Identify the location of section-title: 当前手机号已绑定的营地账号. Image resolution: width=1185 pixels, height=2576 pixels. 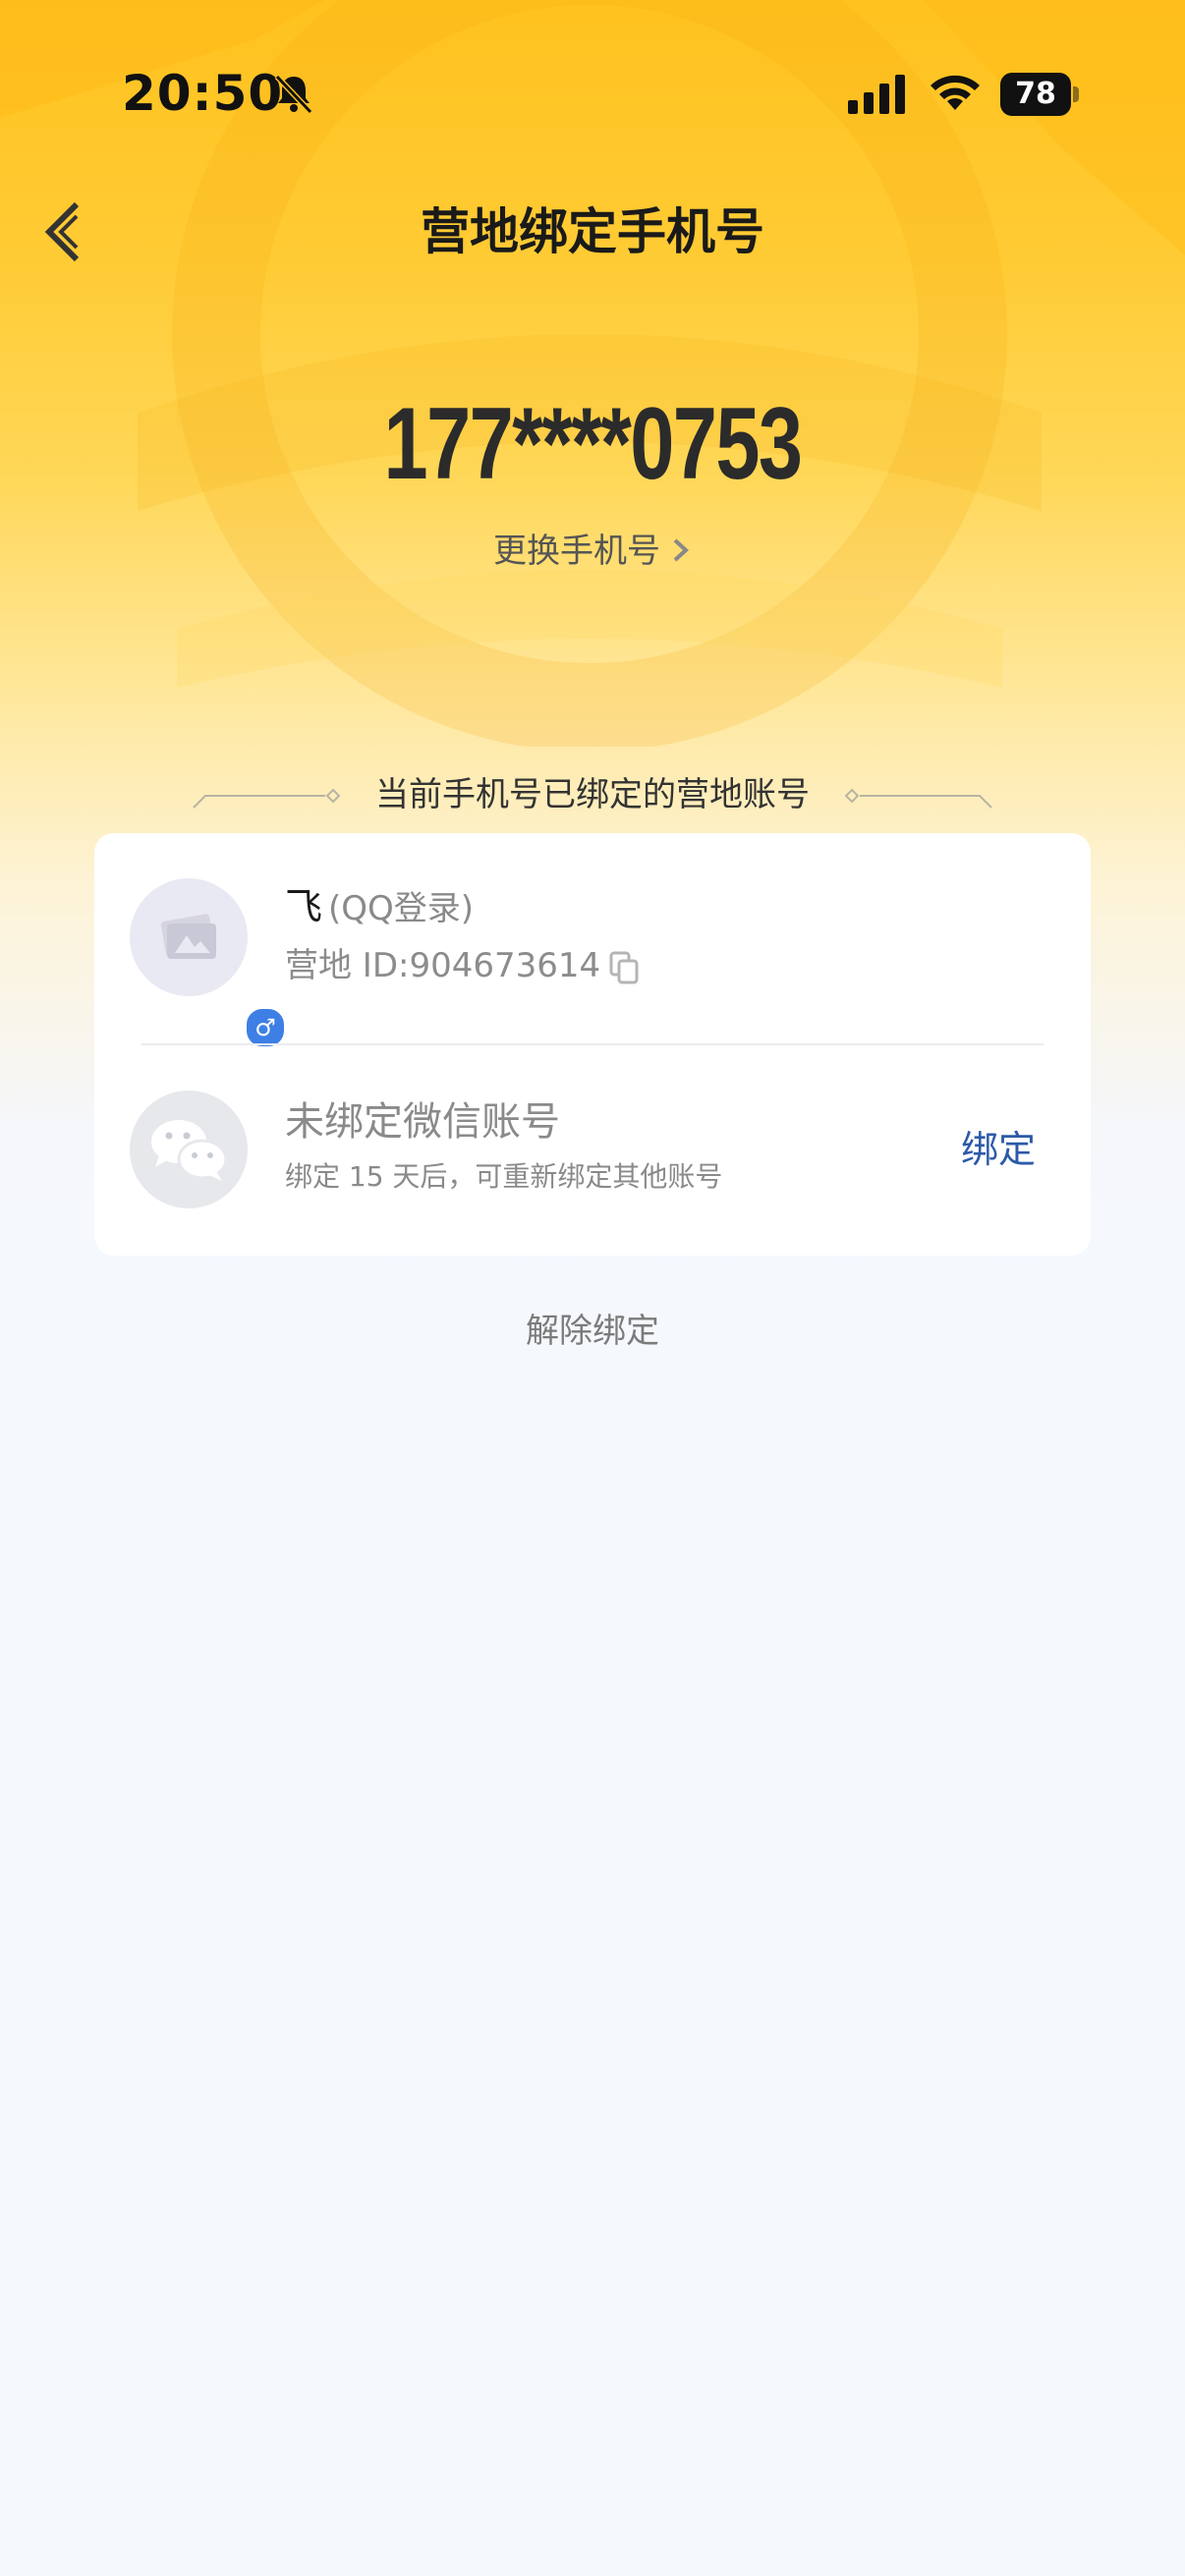
(592, 794).